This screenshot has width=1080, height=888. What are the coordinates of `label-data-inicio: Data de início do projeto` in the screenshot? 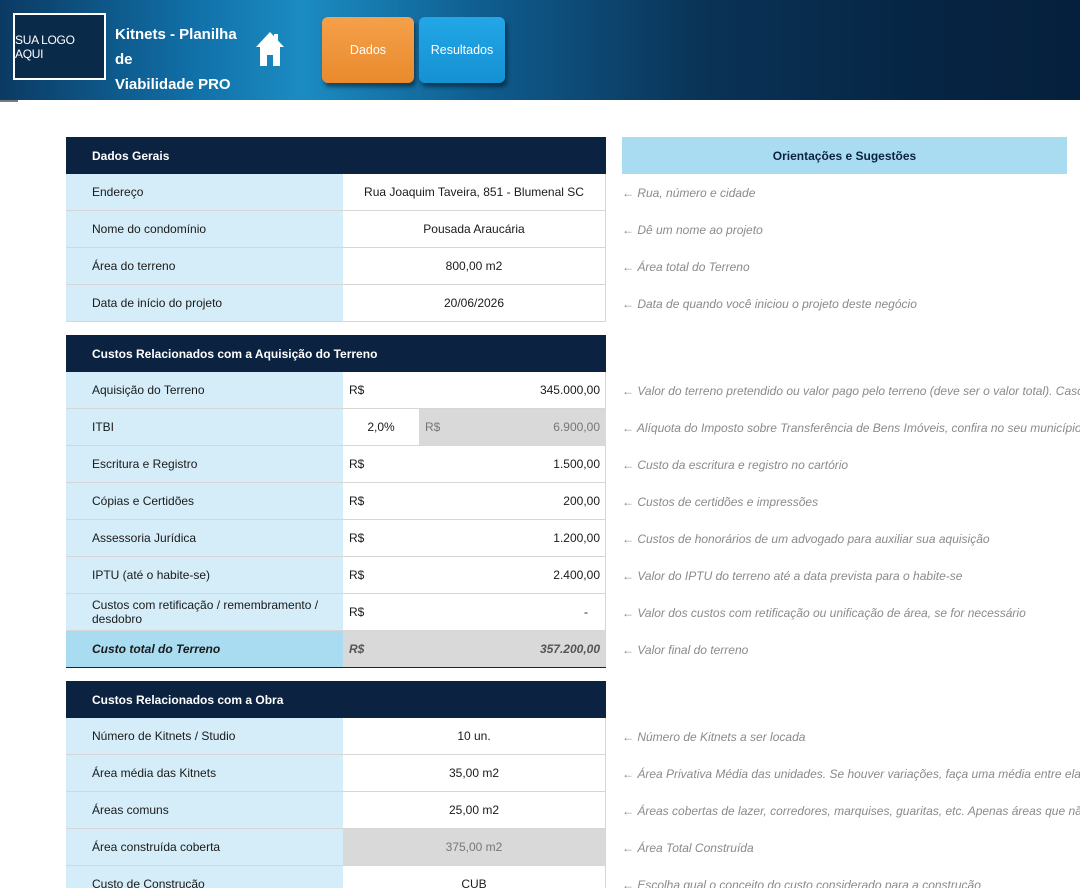 It's located at (204, 303).